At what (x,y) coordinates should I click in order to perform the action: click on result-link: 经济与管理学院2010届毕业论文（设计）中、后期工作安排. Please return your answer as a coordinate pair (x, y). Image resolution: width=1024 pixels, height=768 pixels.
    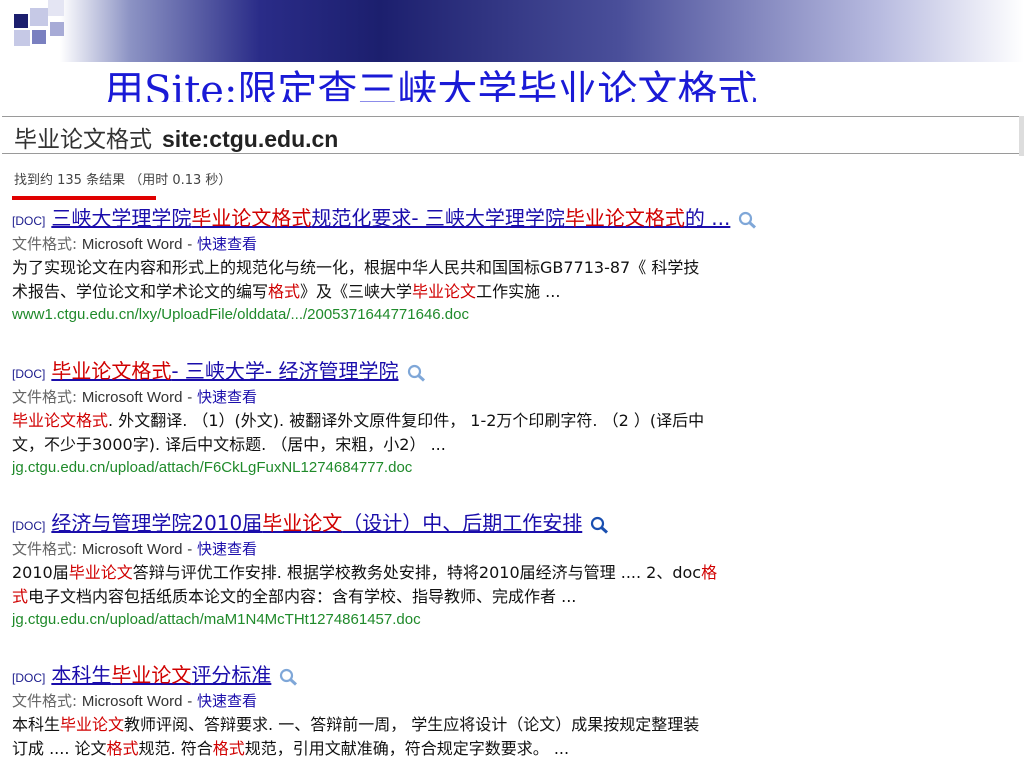
    Looking at the image, I should click on (316, 523).